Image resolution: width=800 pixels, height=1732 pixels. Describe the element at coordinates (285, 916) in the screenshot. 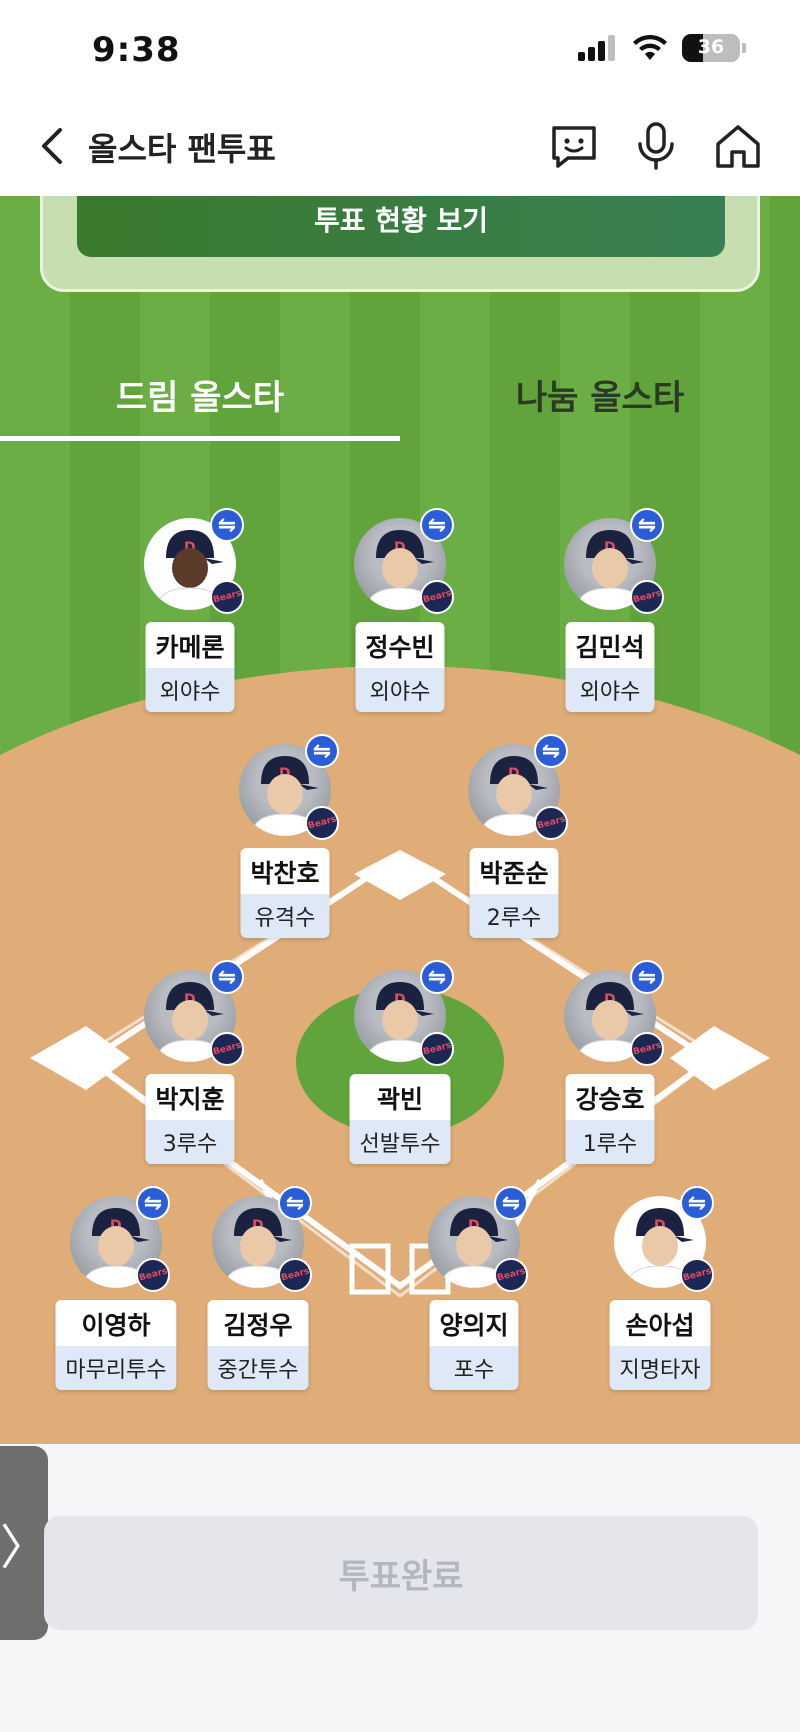

I see `player-position: 유격수` at that location.